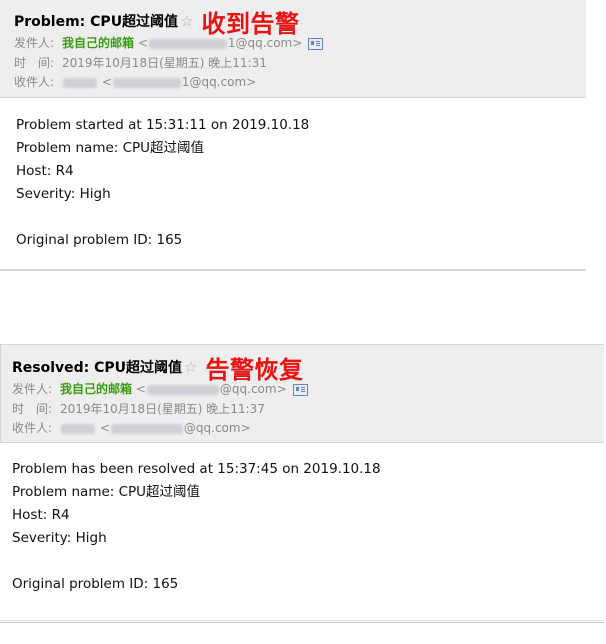  I want to click on time-value: 2019年10月18日(星期五) 晚上11:37, so click(162, 408).